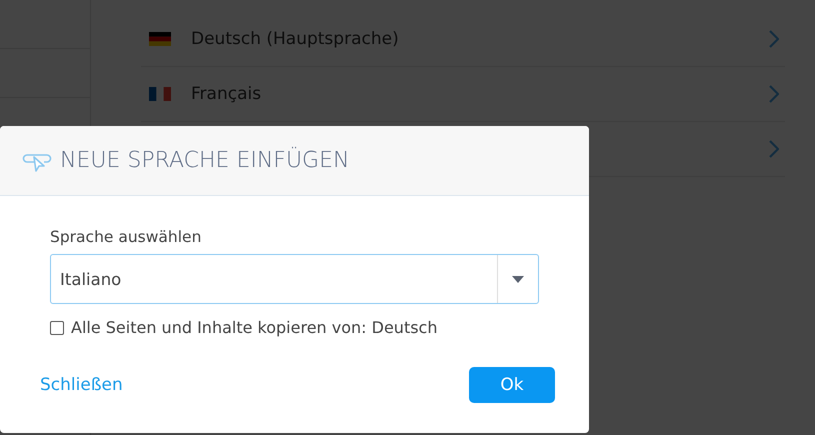 Image resolution: width=815 pixels, height=435 pixels. What do you see at coordinates (57, 327) in the screenshot?
I see `checkbox` at bounding box center [57, 327].